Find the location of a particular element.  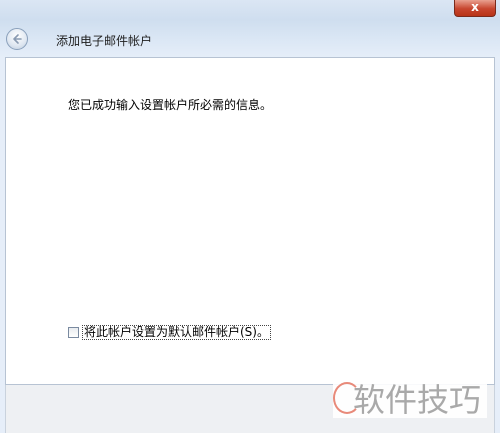

default-account-label: 将此帐户设置为默认邮件帐户(S)。 is located at coordinates (176, 332).